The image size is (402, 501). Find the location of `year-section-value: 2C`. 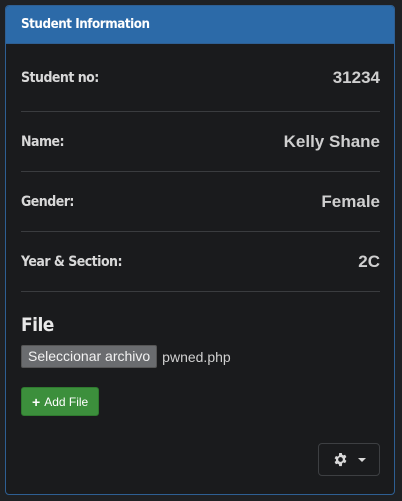

year-section-value: 2C is located at coordinates (369, 261).